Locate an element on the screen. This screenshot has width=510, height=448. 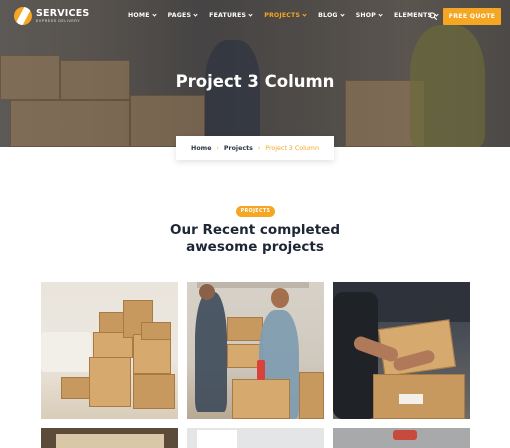
search-icon is located at coordinates (433, 16).